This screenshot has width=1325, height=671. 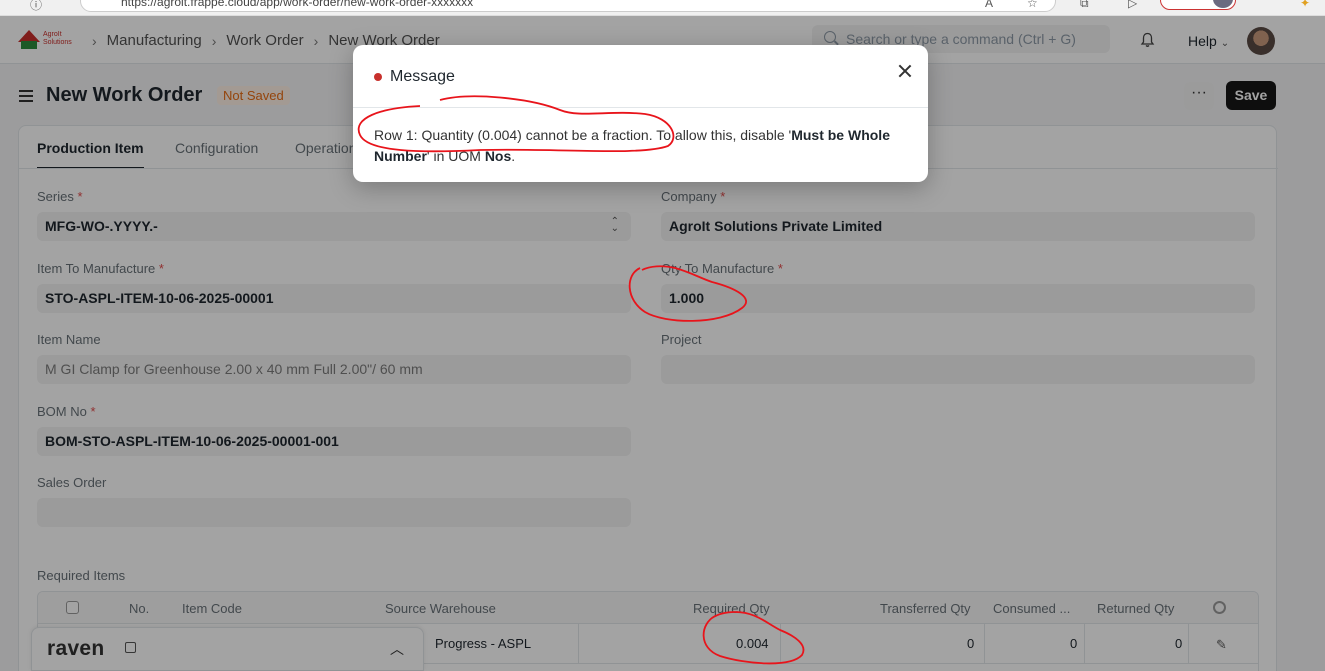 I want to click on media-icon: ▷, so click(x=1132, y=5).